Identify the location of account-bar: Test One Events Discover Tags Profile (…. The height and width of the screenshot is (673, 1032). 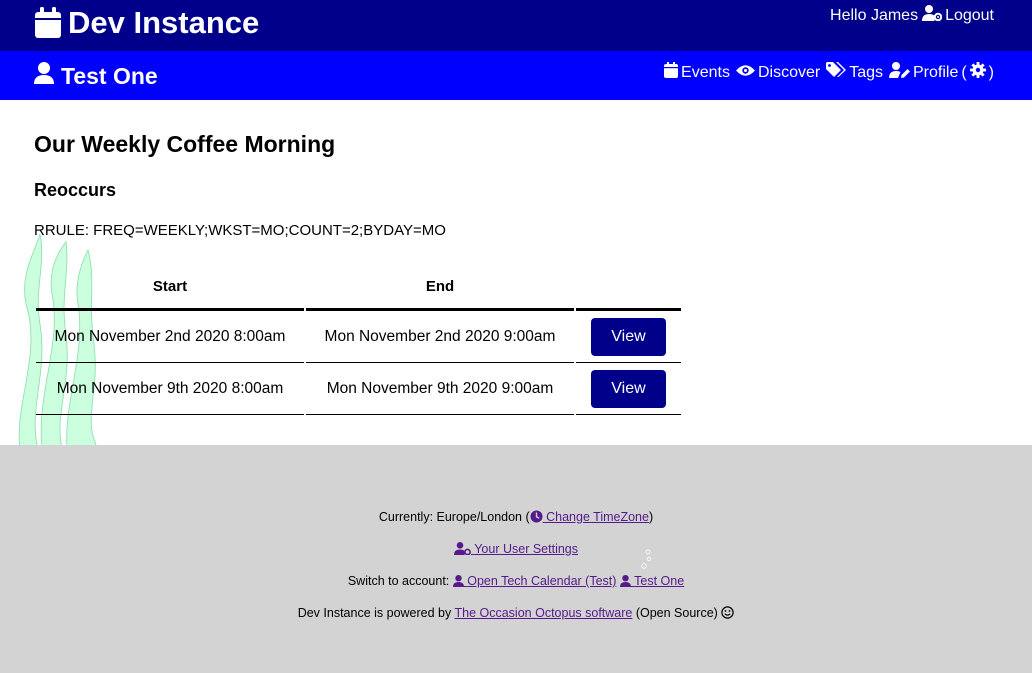
(516, 75).